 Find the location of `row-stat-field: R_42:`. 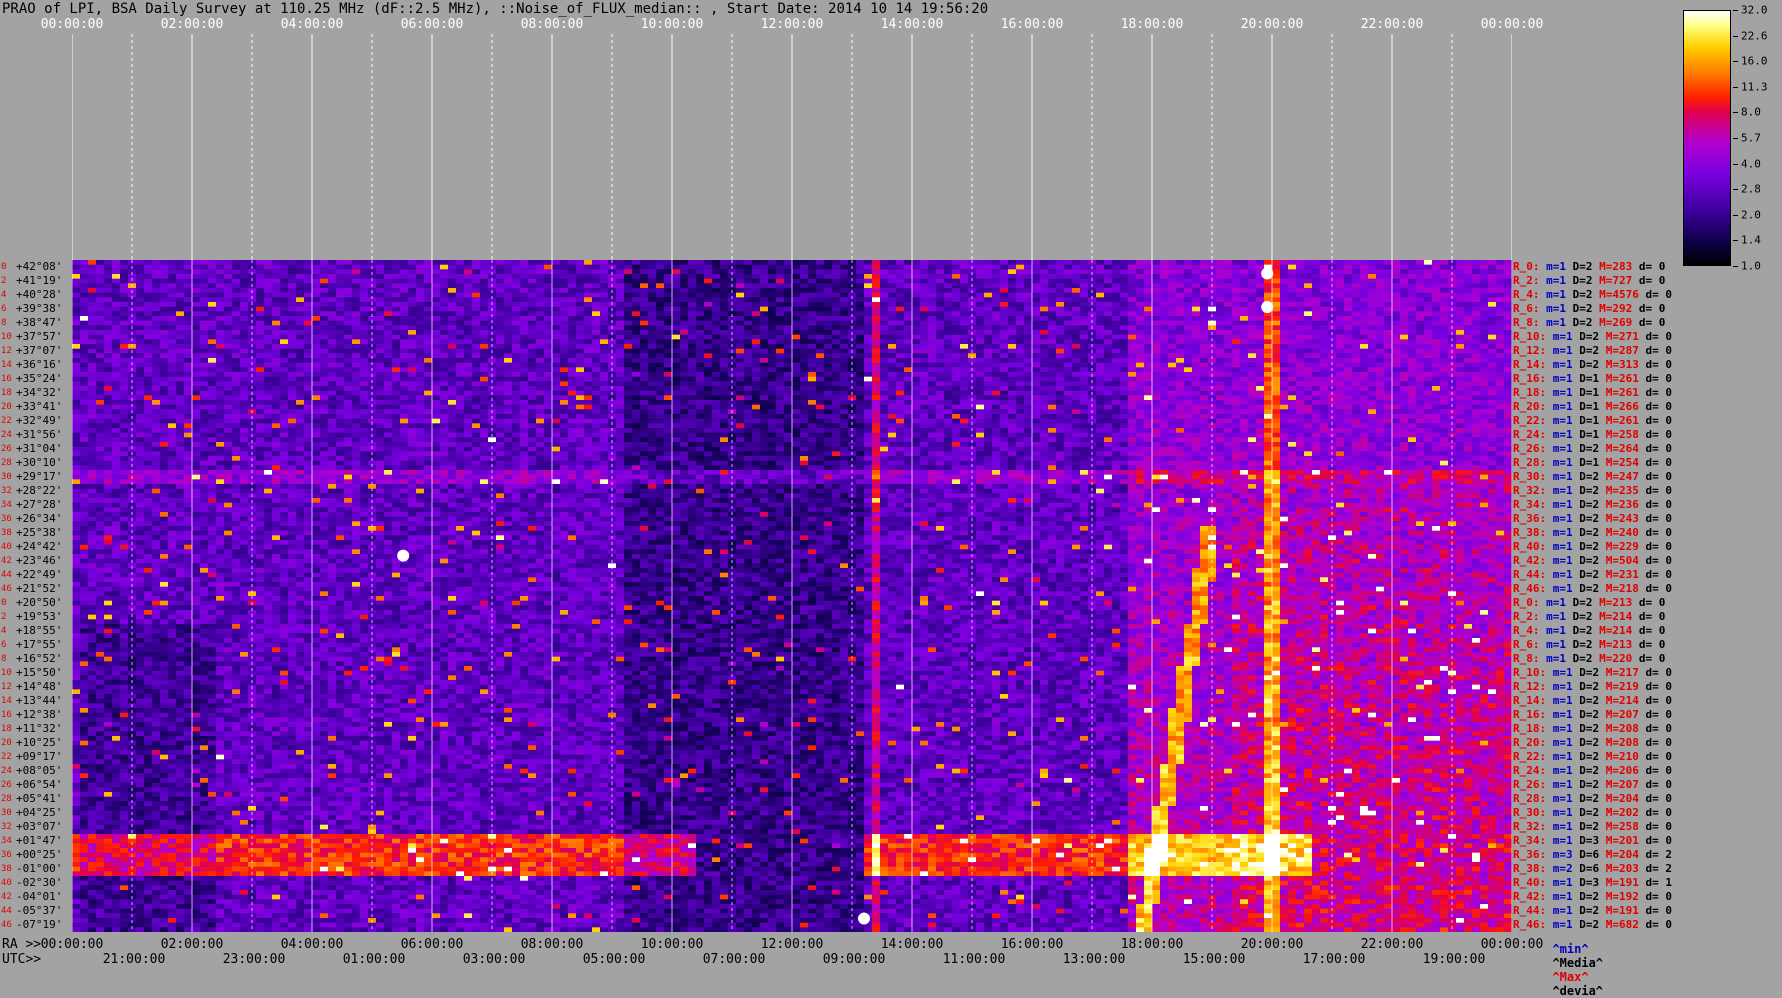

row-stat-field: R_42: is located at coordinates (1533, 896).